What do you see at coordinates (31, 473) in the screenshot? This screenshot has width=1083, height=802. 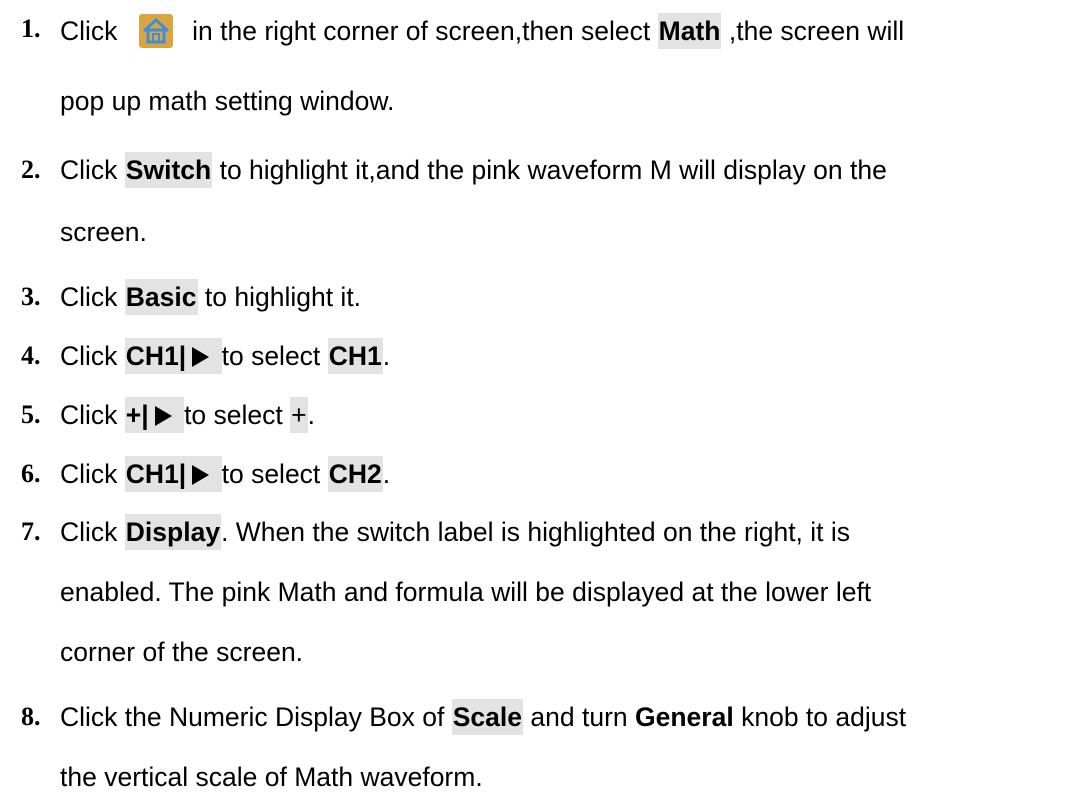 I see `step-number: 6.` at bounding box center [31, 473].